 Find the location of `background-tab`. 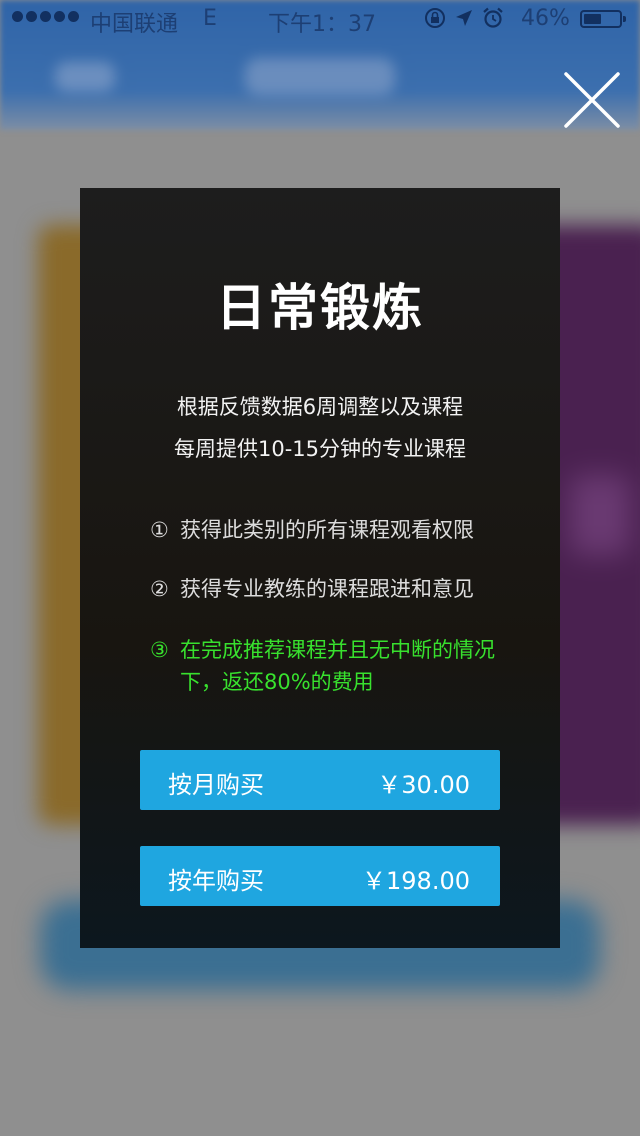

background-tab is located at coordinates (85, 77).